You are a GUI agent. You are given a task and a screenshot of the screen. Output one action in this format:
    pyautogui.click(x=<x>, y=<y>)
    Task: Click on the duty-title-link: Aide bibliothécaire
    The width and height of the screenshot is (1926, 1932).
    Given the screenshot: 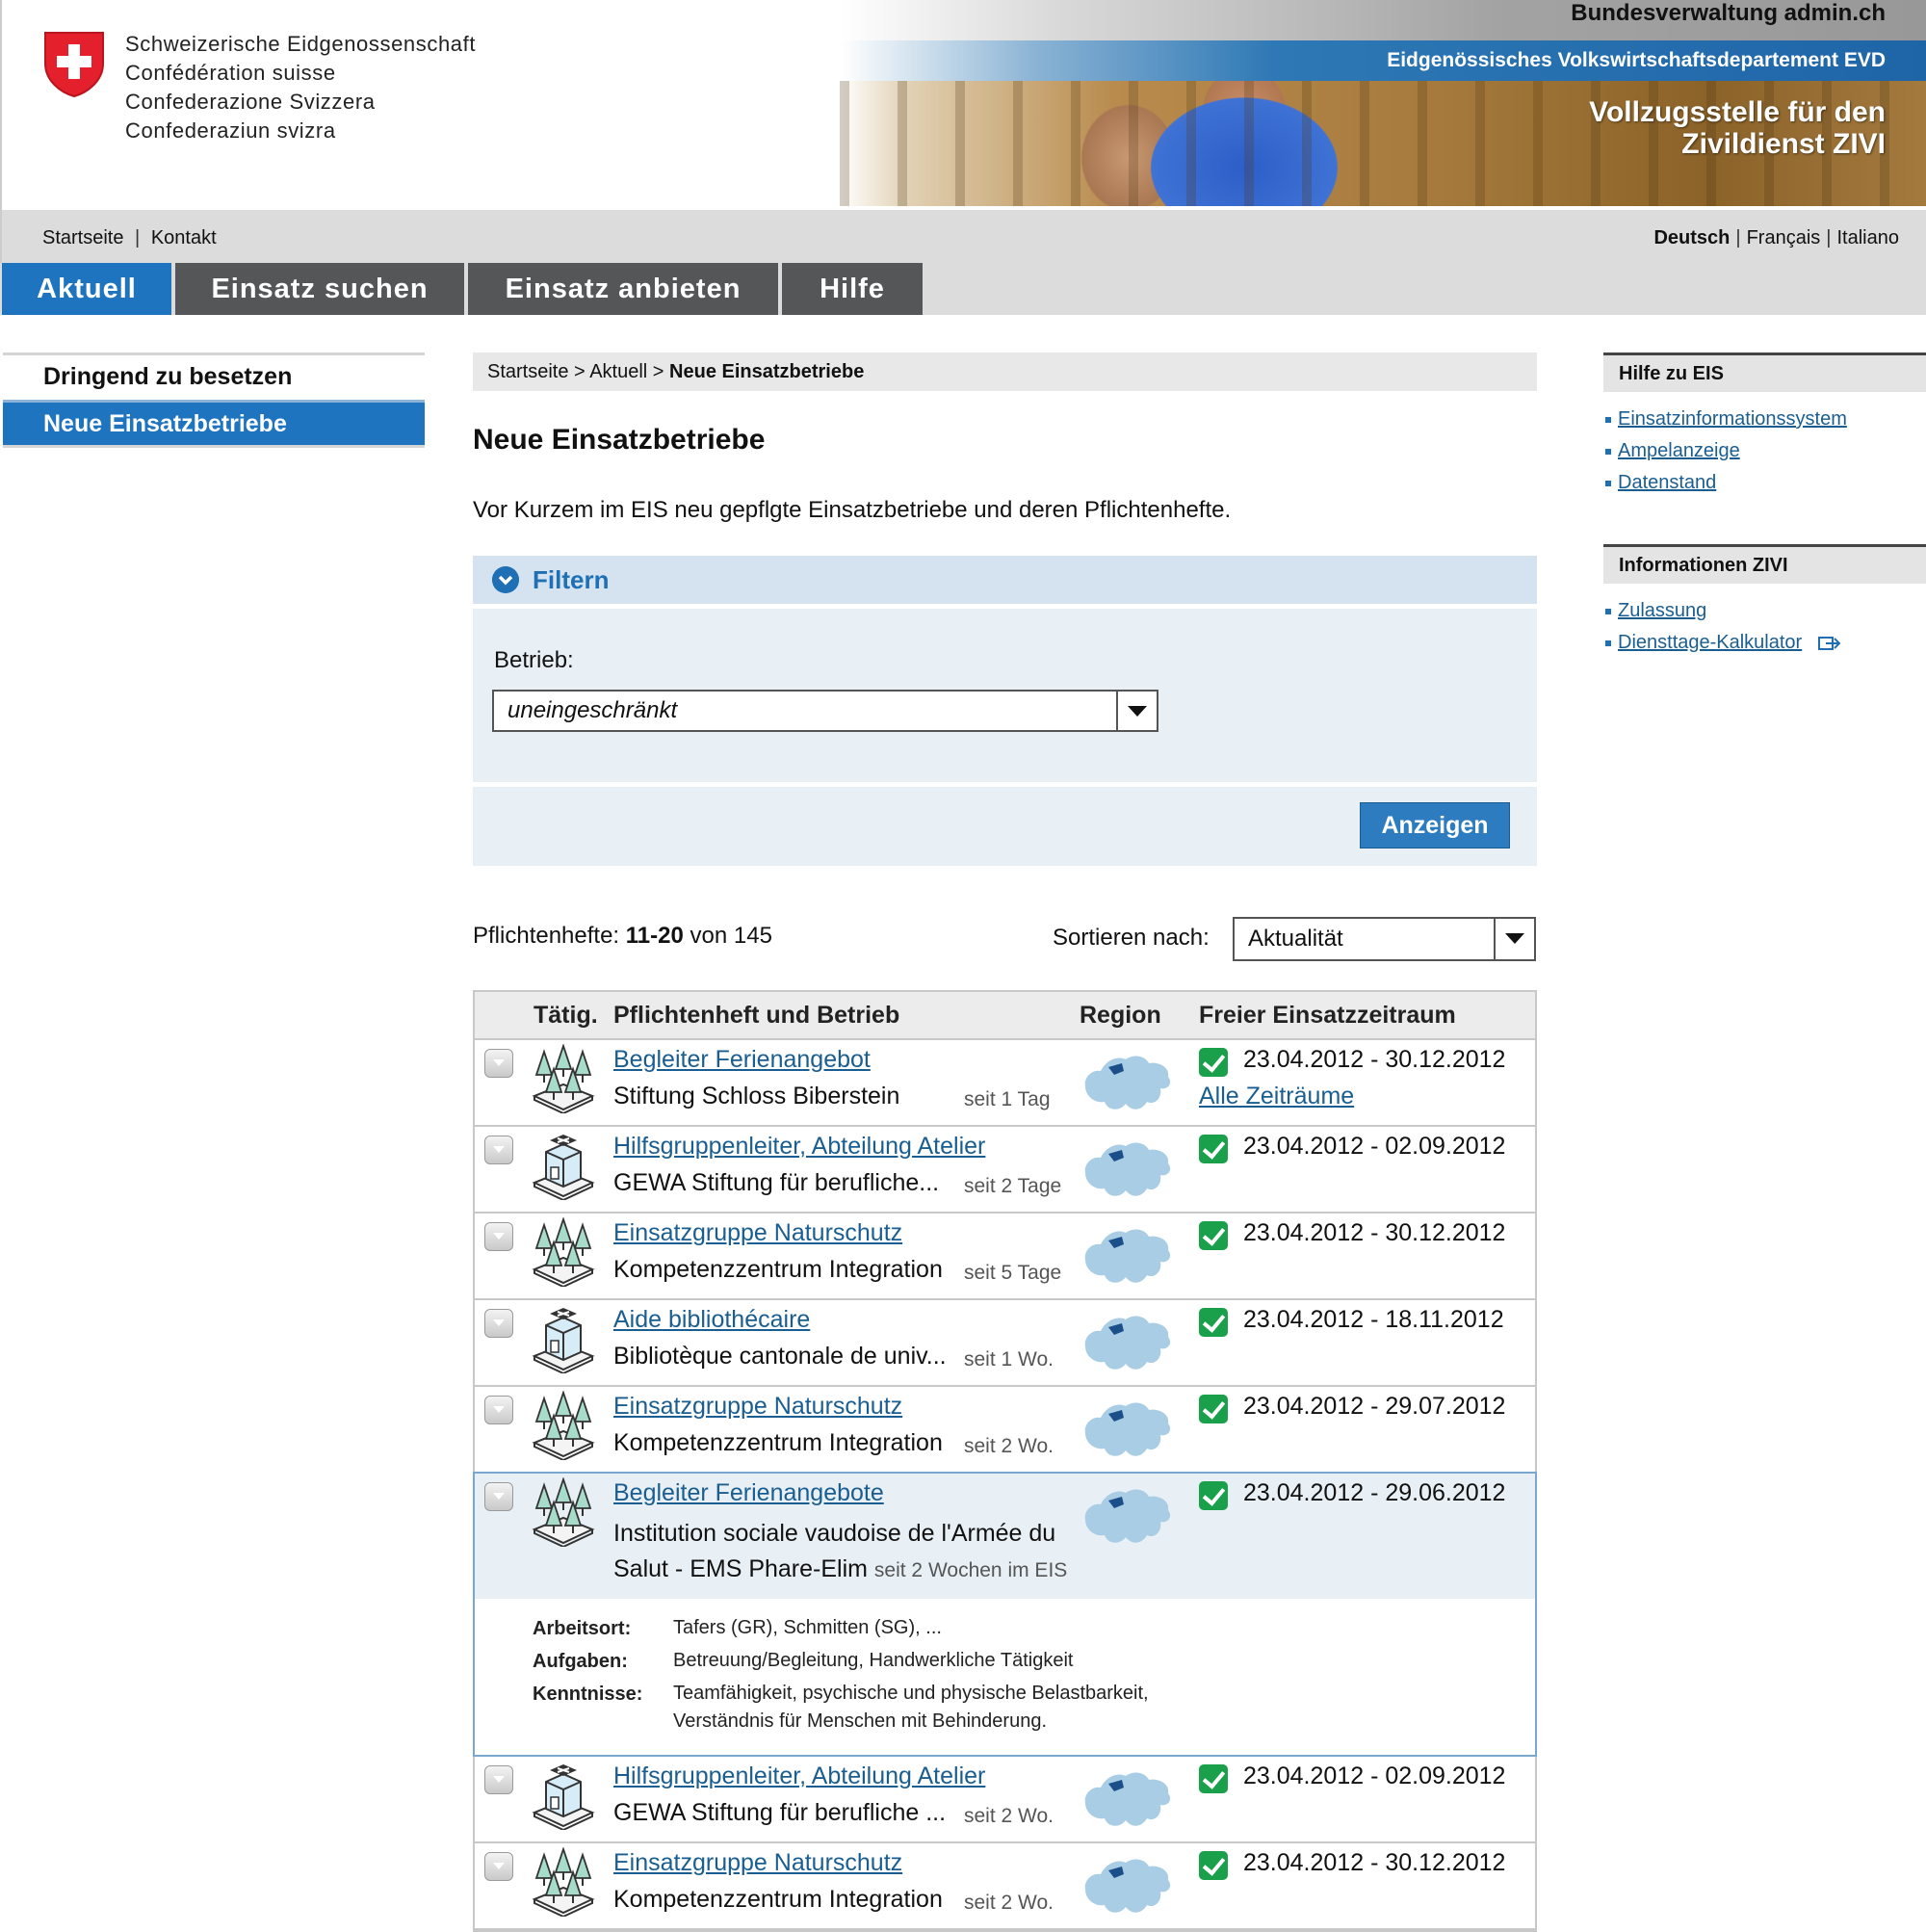 What is the action you would take?
    pyautogui.click(x=711, y=1320)
    